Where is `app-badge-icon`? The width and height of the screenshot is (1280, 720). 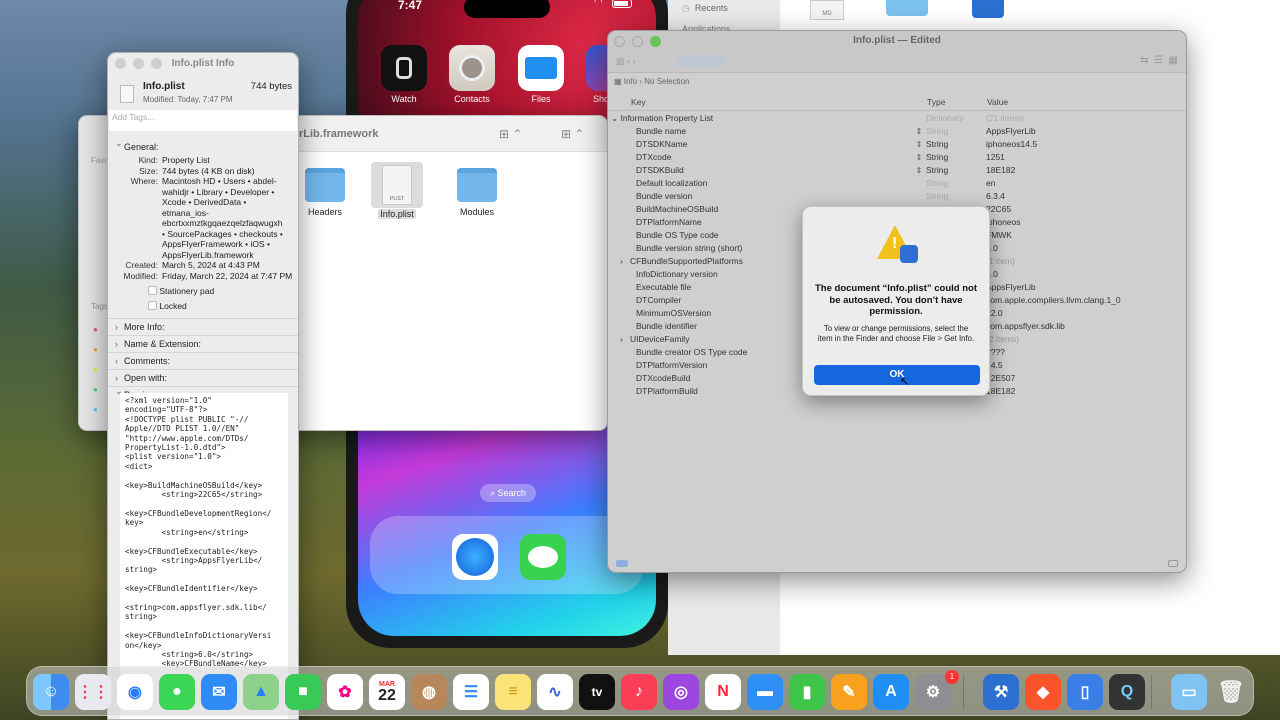 app-badge-icon is located at coordinates (909, 254).